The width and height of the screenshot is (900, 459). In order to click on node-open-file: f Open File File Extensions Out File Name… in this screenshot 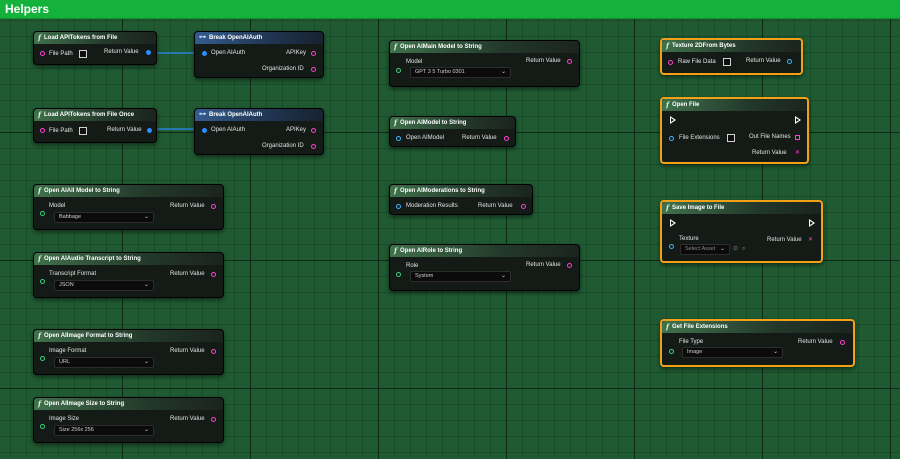, I will do `click(734, 130)`.